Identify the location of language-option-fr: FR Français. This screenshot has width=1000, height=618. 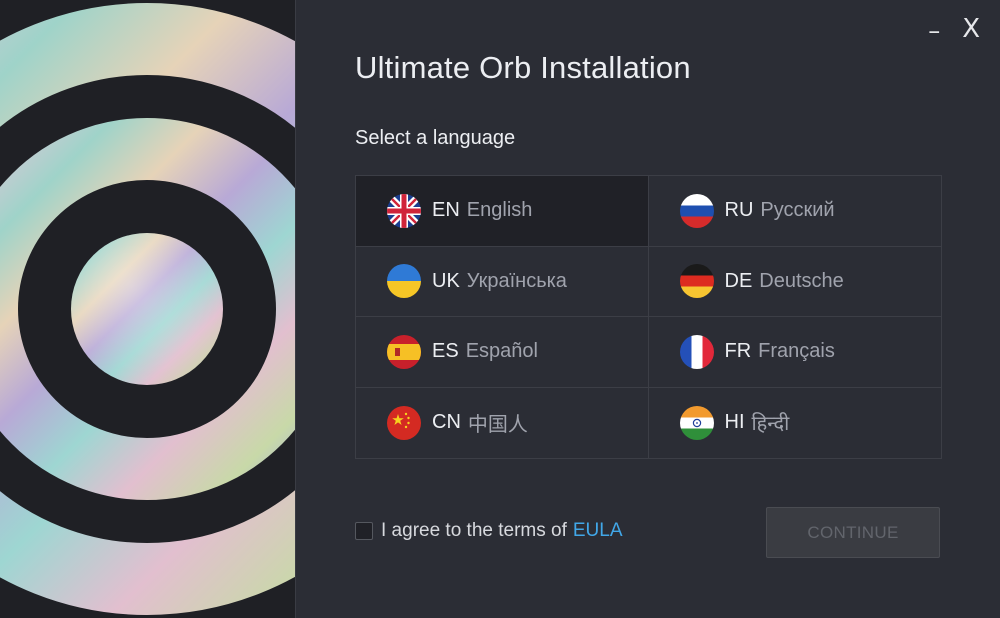
(794, 352).